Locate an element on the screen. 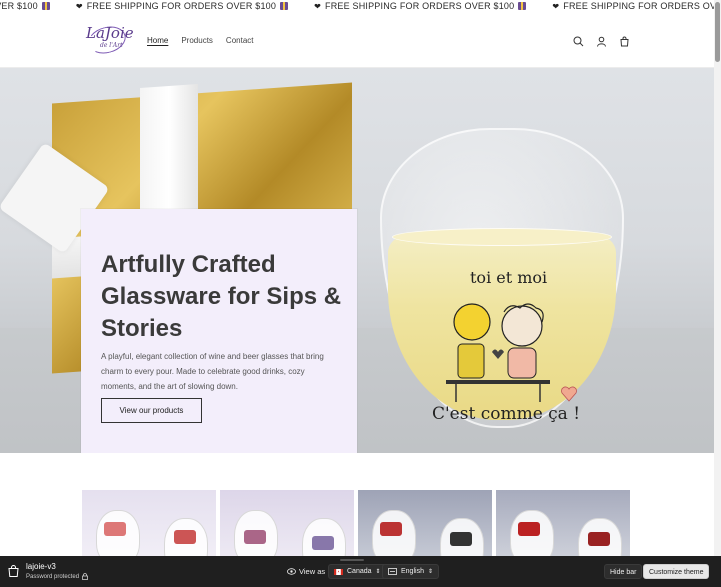 This screenshot has width=721, height=587. nav-home: Home is located at coordinates (157, 40).